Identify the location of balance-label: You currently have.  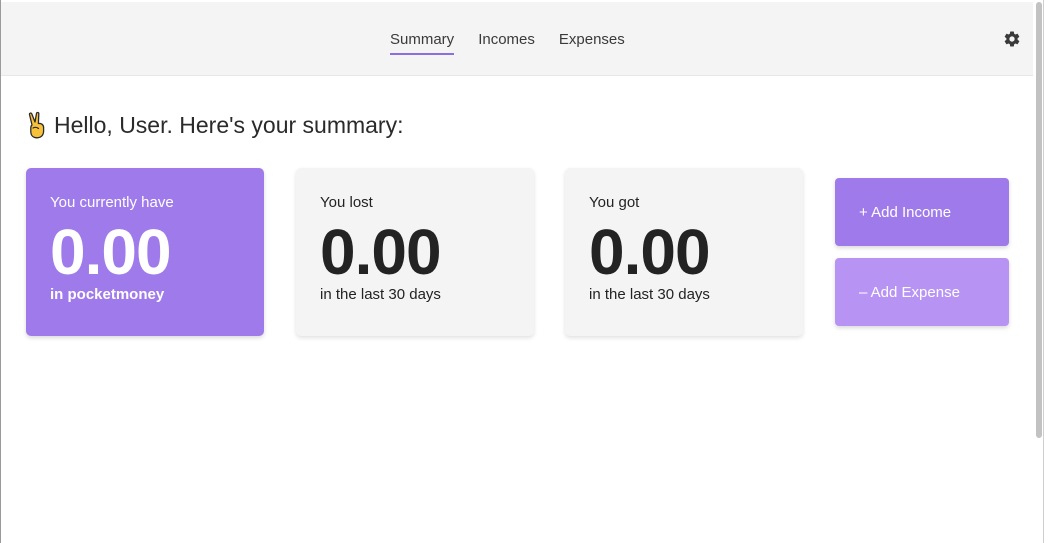
(112, 202).